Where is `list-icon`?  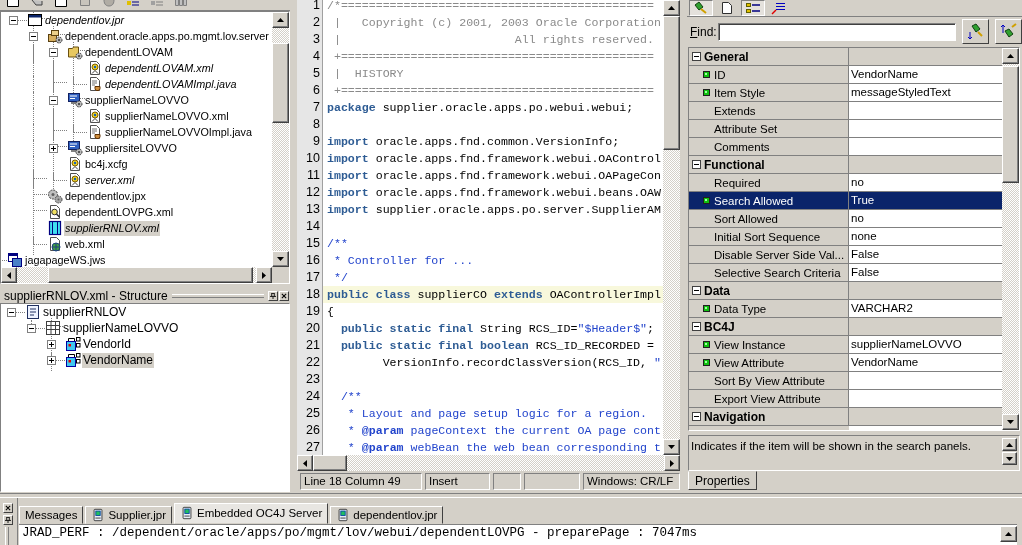 list-icon is located at coordinates (133, 3).